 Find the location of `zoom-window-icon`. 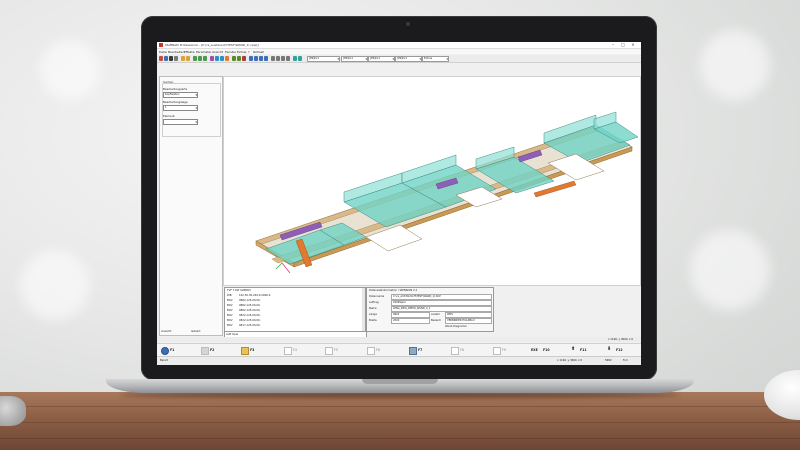

zoom-window-icon is located at coordinates (266, 58).